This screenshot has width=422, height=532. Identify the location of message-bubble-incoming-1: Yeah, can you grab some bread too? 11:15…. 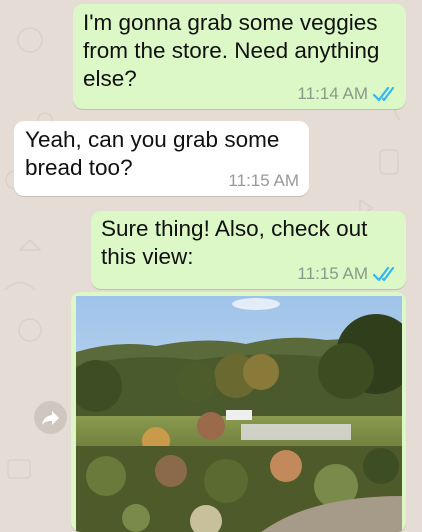
(161, 158).